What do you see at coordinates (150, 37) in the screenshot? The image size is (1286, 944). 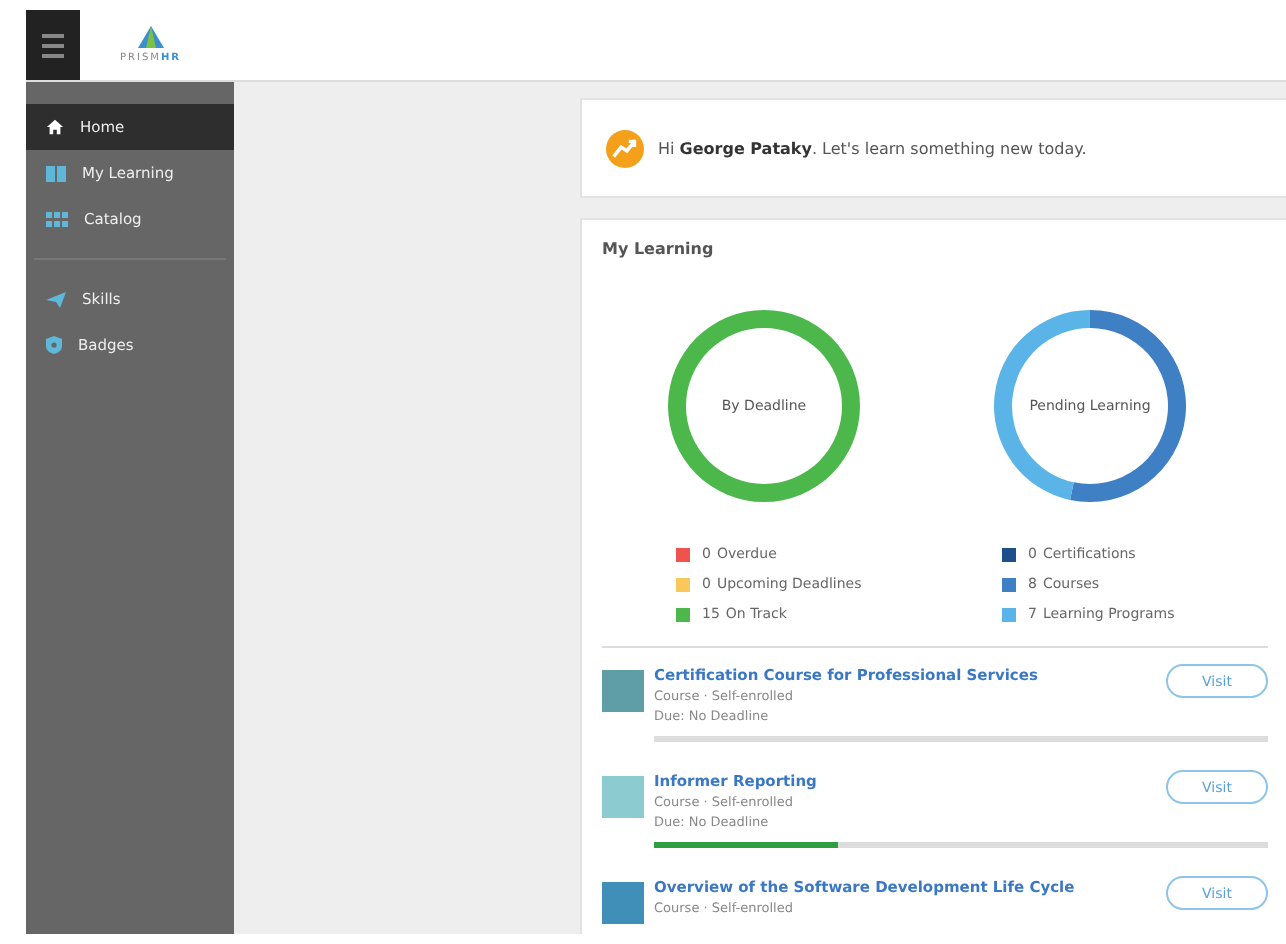 I see `triangle-logo-icon` at bounding box center [150, 37].